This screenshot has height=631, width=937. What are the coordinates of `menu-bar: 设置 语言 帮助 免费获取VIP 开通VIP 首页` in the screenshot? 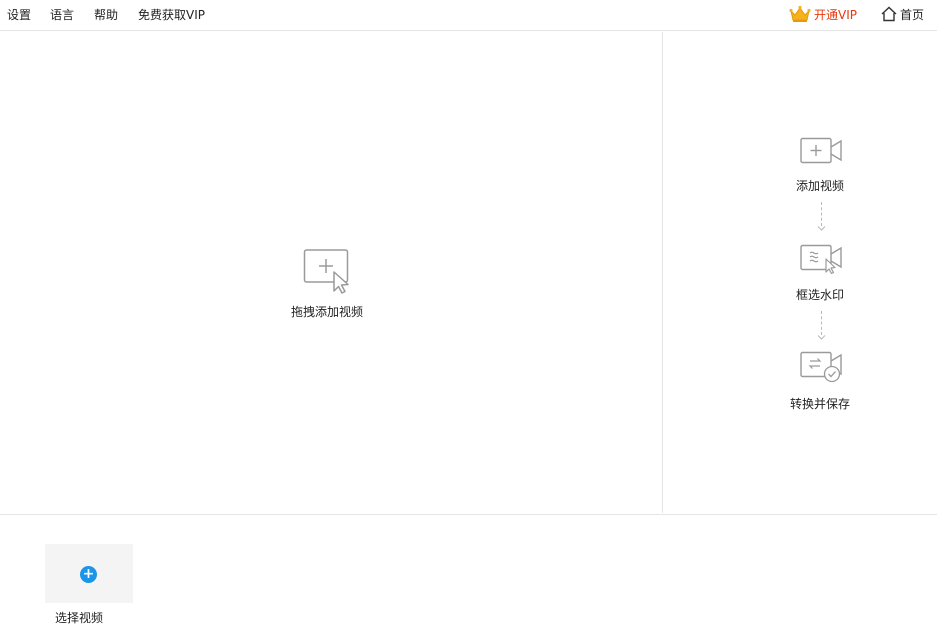 It's located at (468, 15).